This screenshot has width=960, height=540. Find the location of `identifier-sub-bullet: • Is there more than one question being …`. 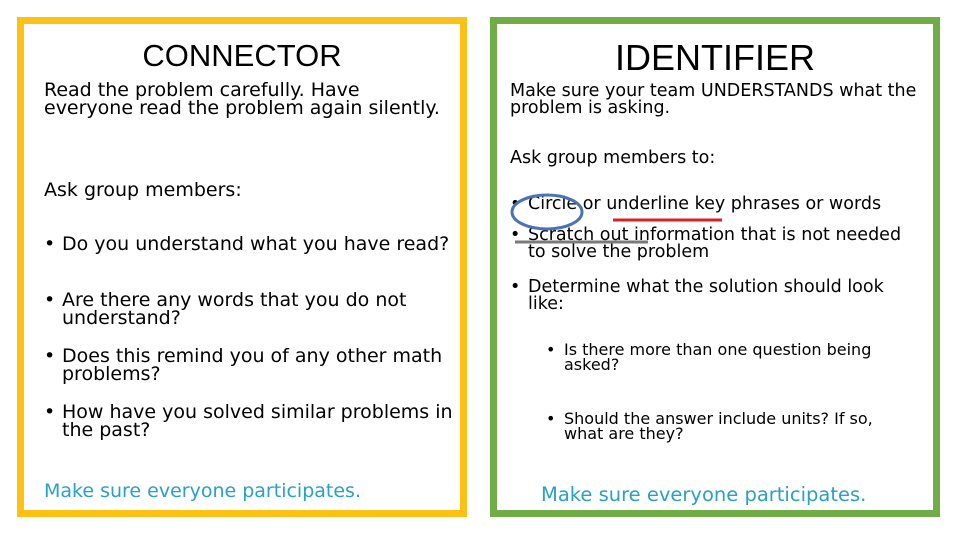

identifier-sub-bullet: • Is there more than one question being … is located at coordinates (709, 357).